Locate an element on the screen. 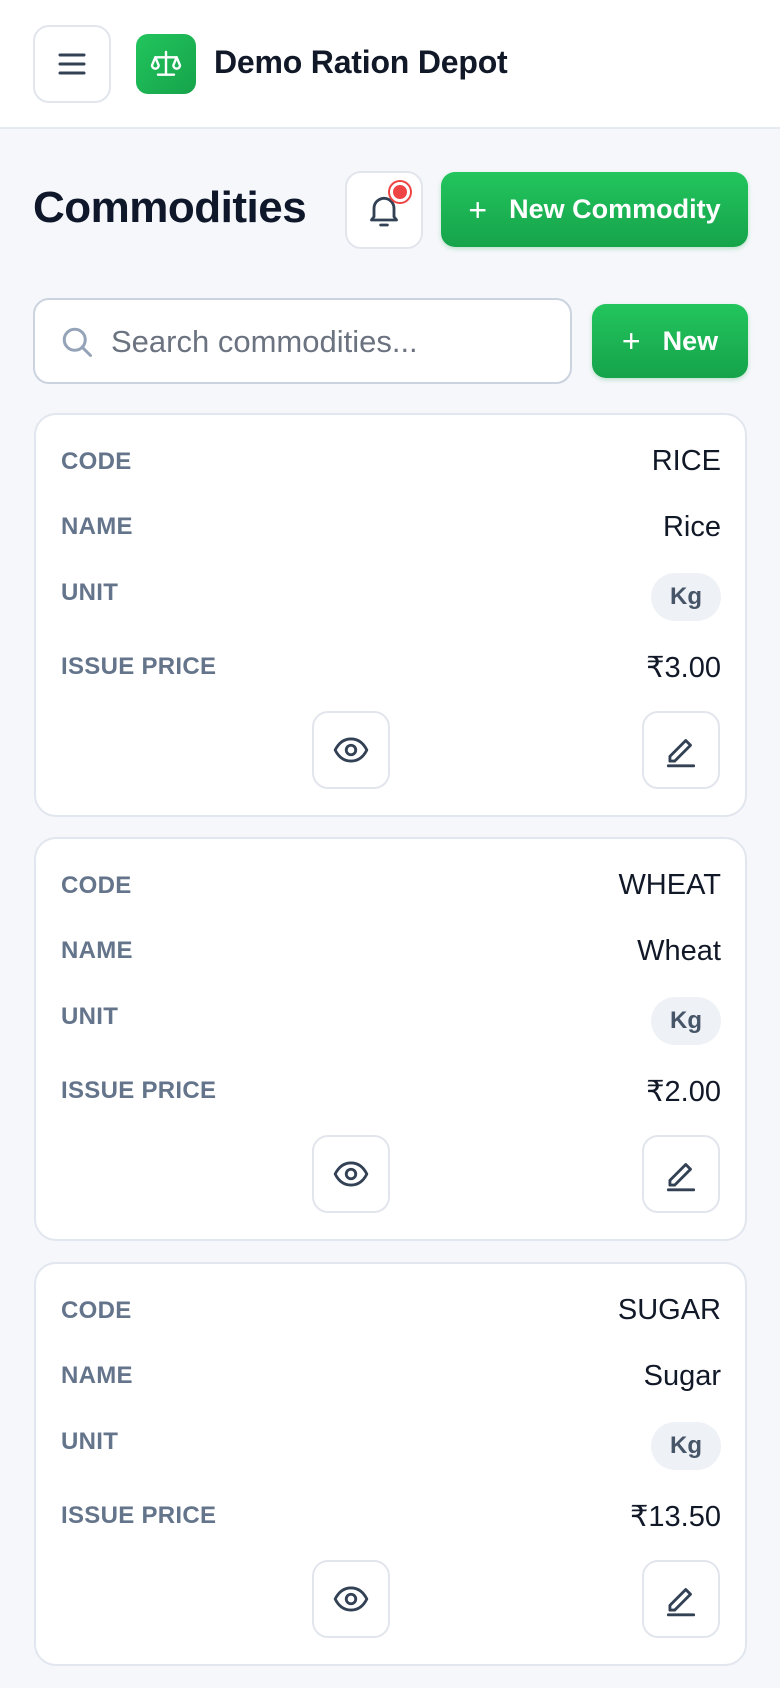 The height and width of the screenshot is (1688, 780). search-input is located at coordinates (331, 342).